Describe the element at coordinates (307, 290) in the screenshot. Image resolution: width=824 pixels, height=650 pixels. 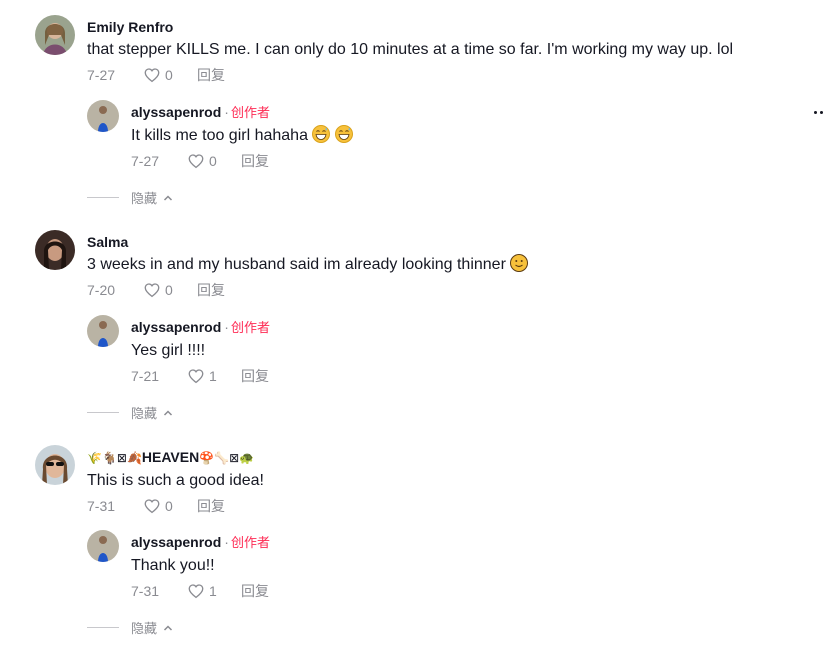
I see `comment-meta: 7-20 0 回复` at that location.